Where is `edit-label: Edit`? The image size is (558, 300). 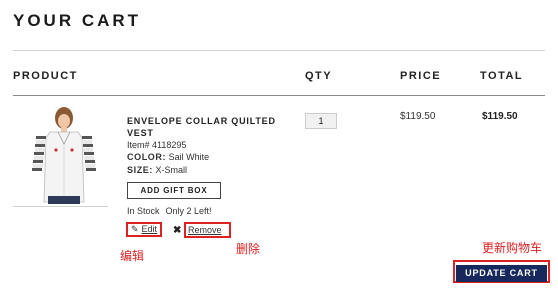
edit-label: Edit is located at coordinates (149, 229).